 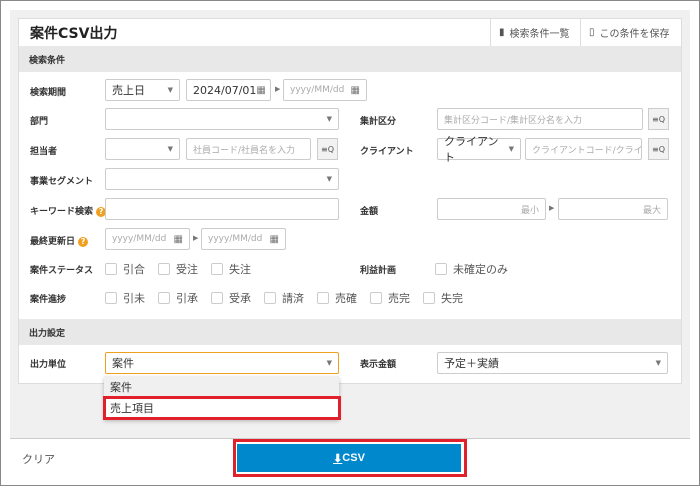 I want to click on label-amount: 金額, so click(x=369, y=212).